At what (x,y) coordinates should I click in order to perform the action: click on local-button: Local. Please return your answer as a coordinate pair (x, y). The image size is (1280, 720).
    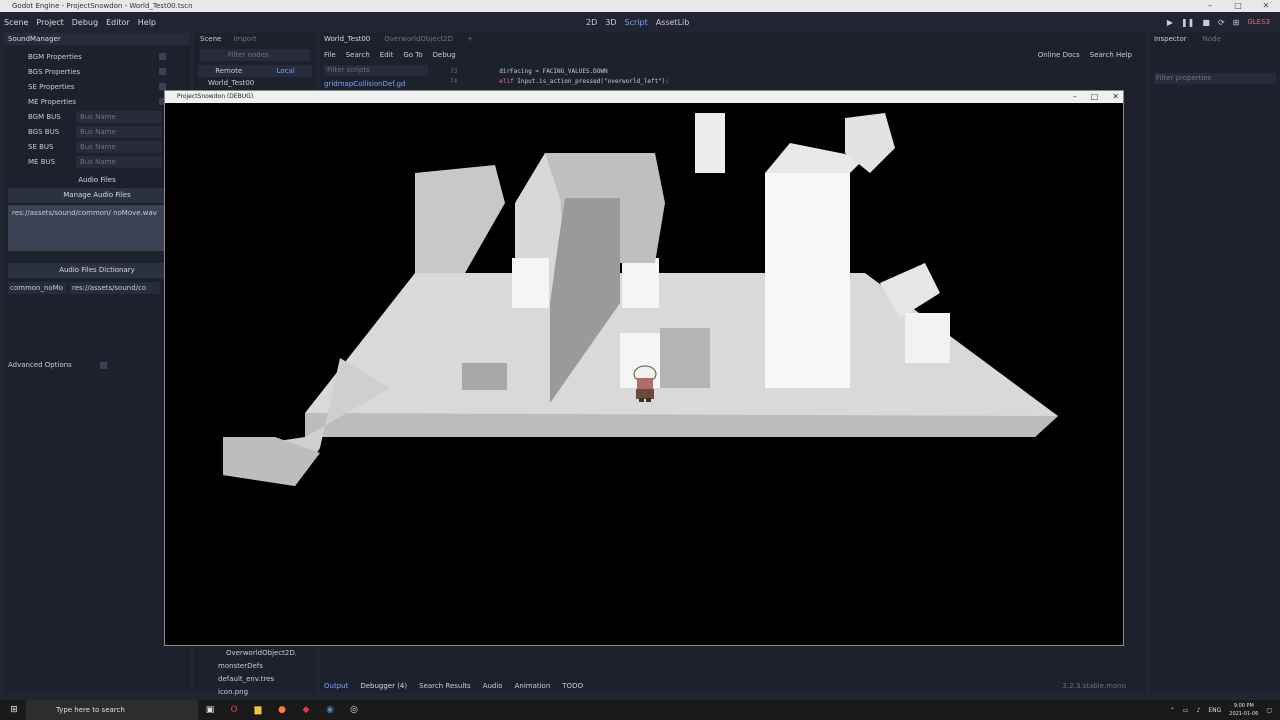
    Looking at the image, I should click on (286, 71).